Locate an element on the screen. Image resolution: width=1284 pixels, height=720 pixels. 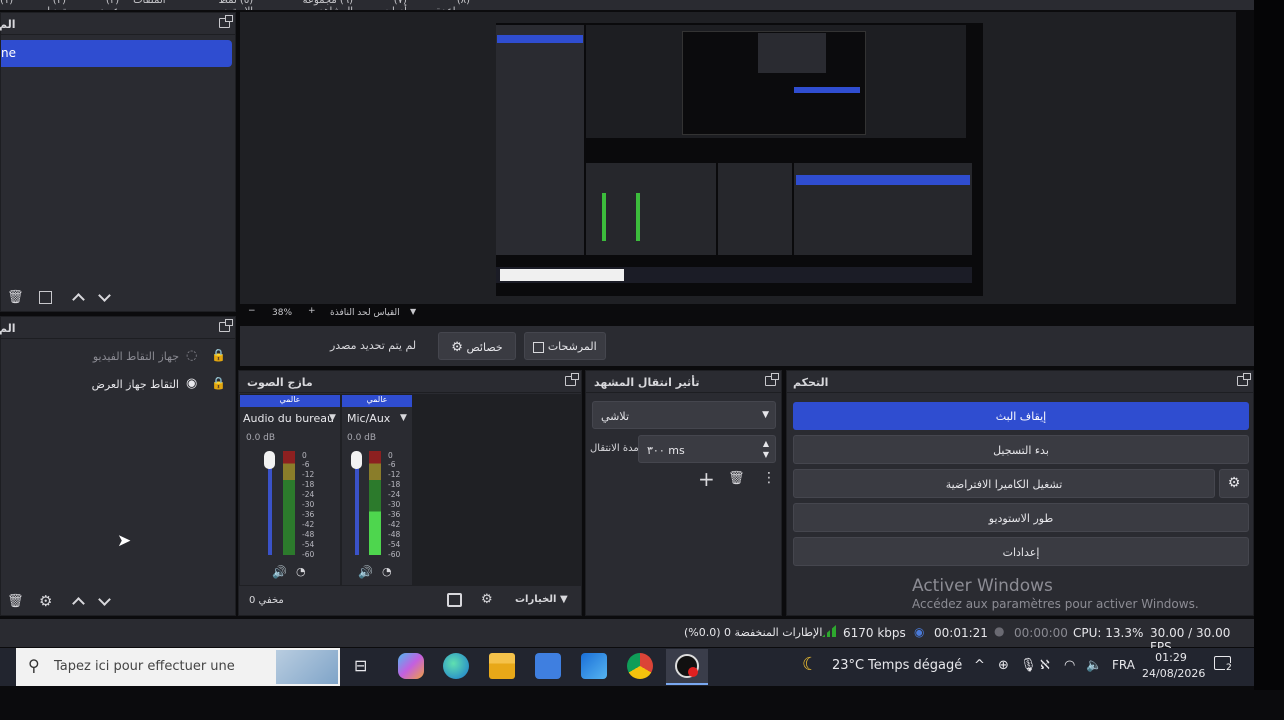
scenes-toolbar: 🗑 is located at coordinates (118, 298).